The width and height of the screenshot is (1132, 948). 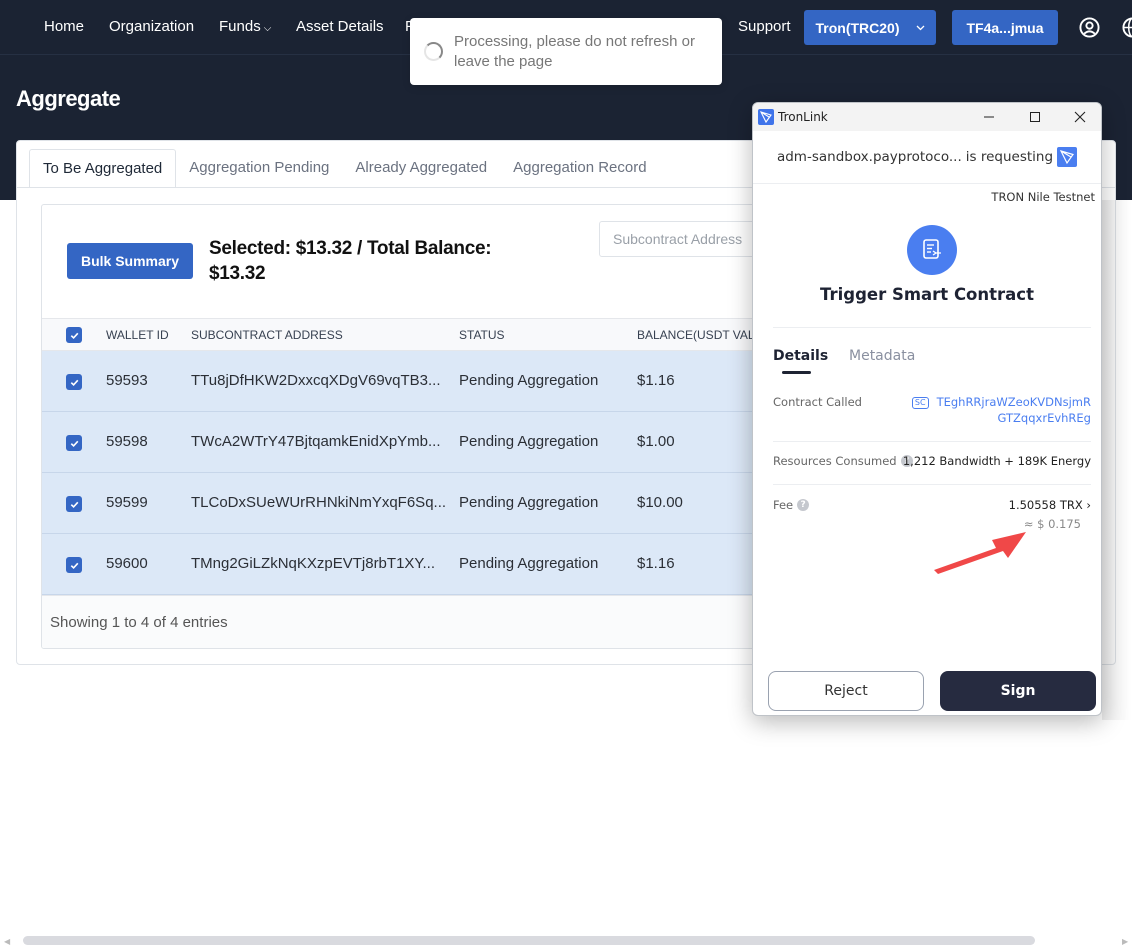 What do you see at coordinates (1005, 27) in the screenshot?
I see `wallet-address-button: TF4a...jmua` at bounding box center [1005, 27].